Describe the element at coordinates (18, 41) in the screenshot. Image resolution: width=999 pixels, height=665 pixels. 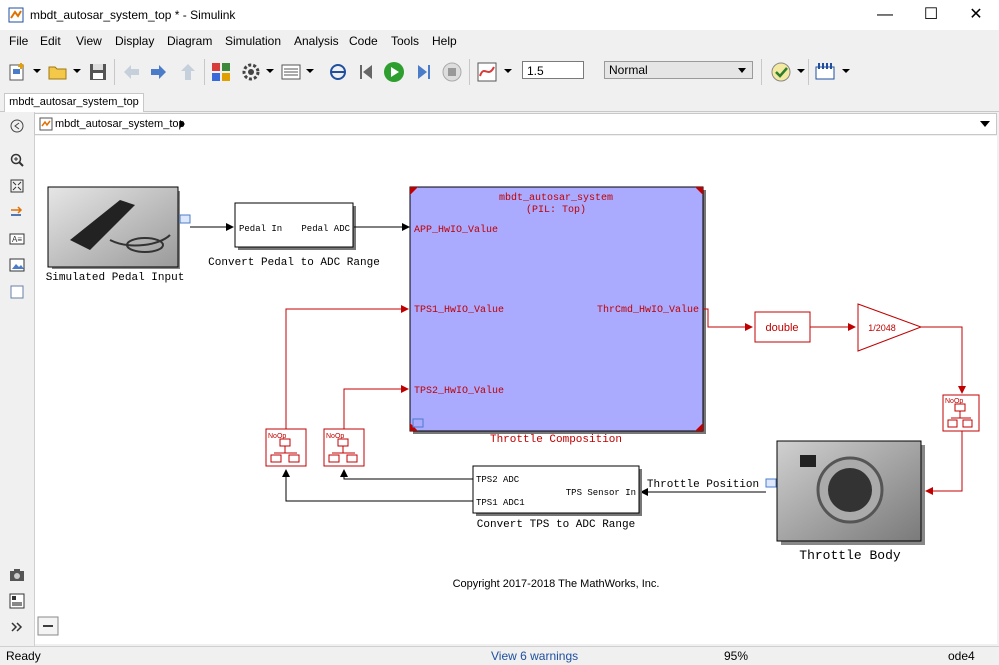
I see `menu-file: File` at that location.